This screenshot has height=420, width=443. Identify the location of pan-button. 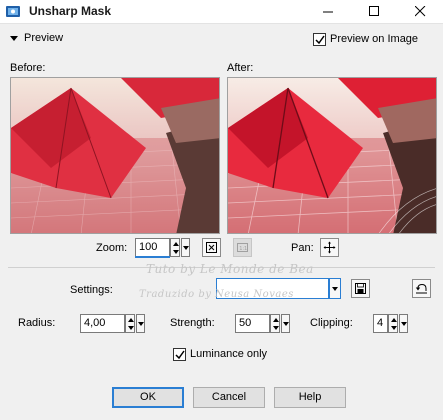
(329, 247).